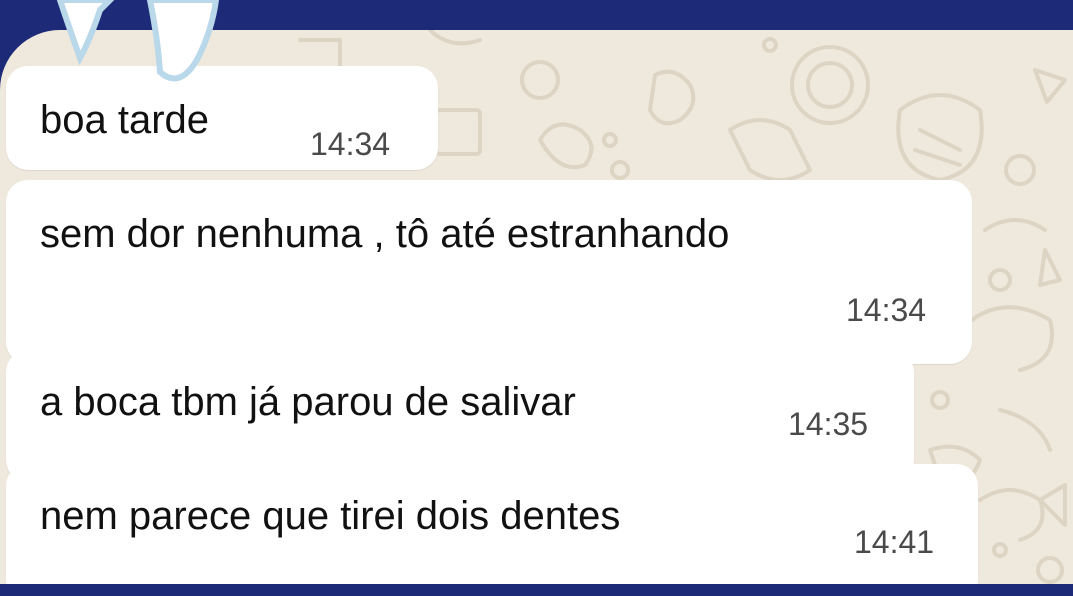 Image resolution: width=1073 pixels, height=596 pixels. Describe the element at coordinates (330, 516) in the screenshot. I see `message-text: nem parece que tirei dois dentes` at that location.